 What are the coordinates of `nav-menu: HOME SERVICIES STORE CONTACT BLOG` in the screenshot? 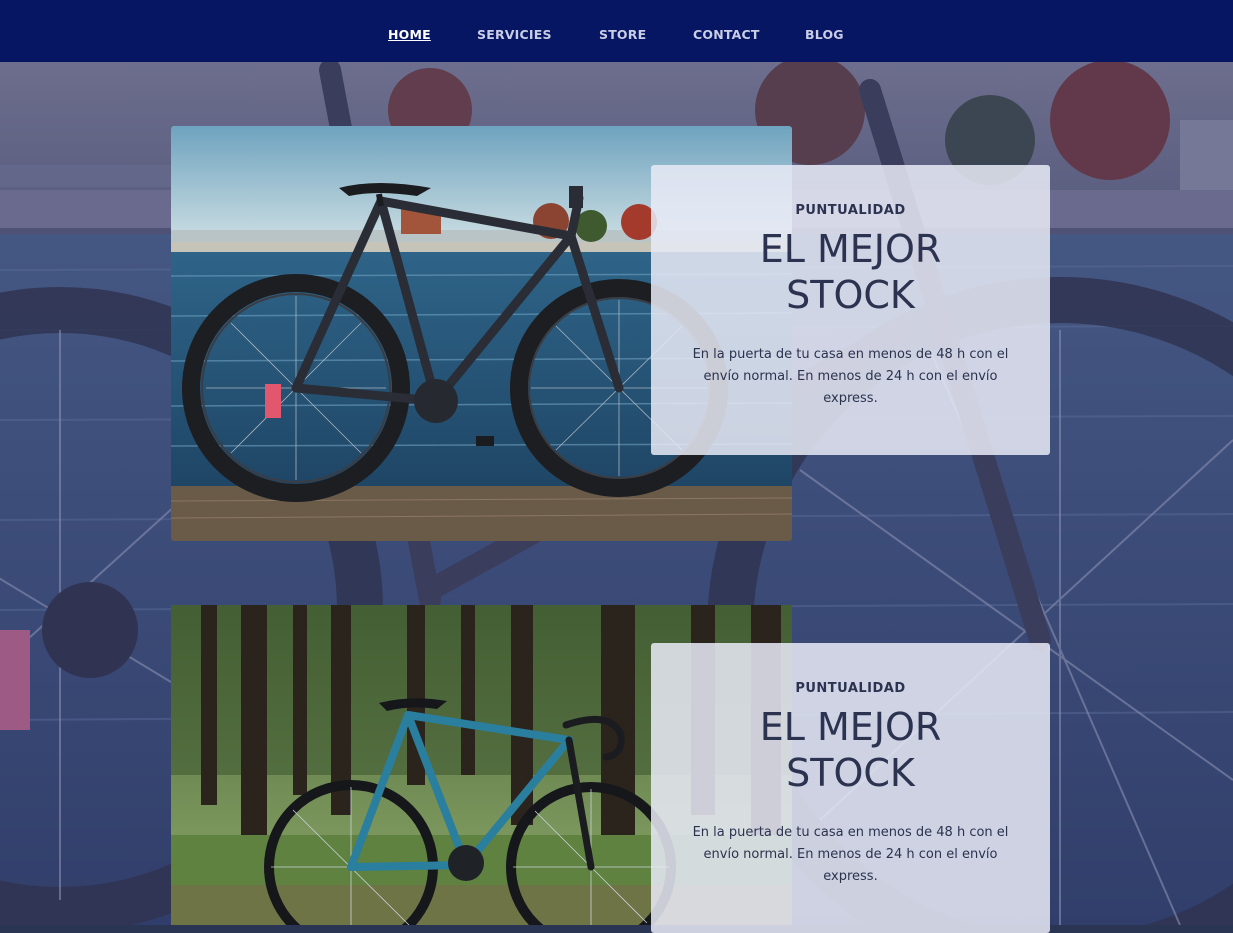 It's located at (616, 31).